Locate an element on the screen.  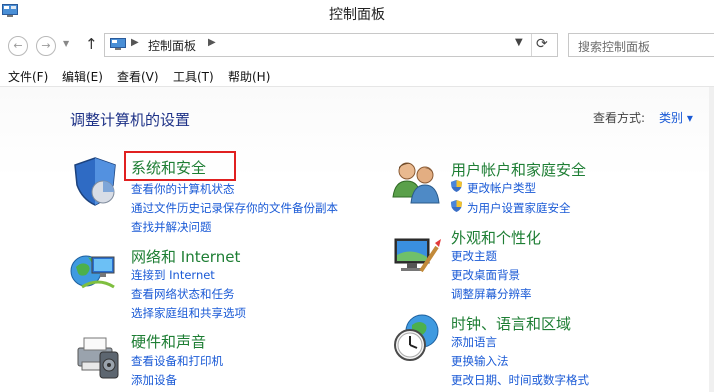
category-clock-language-region: 时钟、语言和区域 is located at coordinates (511, 323).